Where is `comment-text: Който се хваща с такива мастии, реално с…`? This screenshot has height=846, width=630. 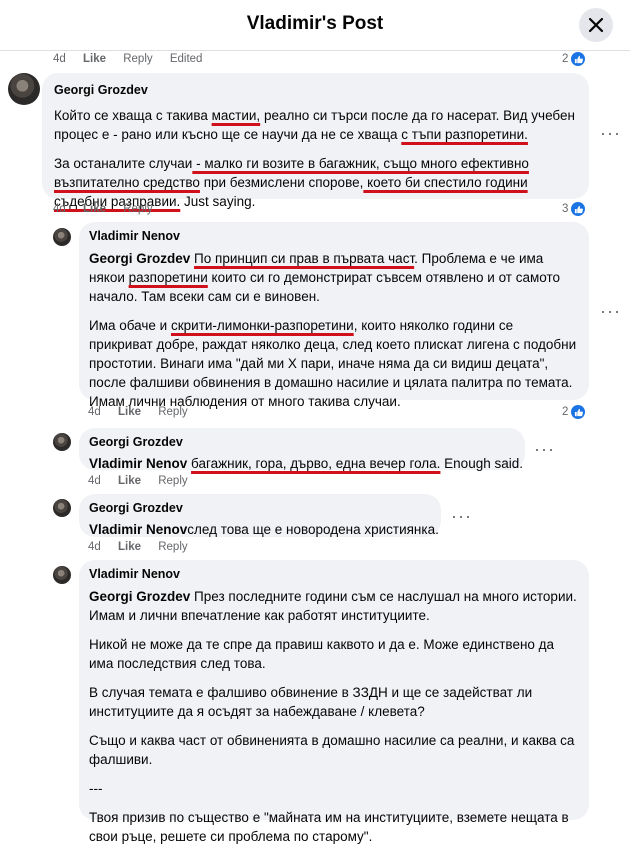 comment-text: Който се хваща с такива мастии, реално с… is located at coordinates (314, 125).